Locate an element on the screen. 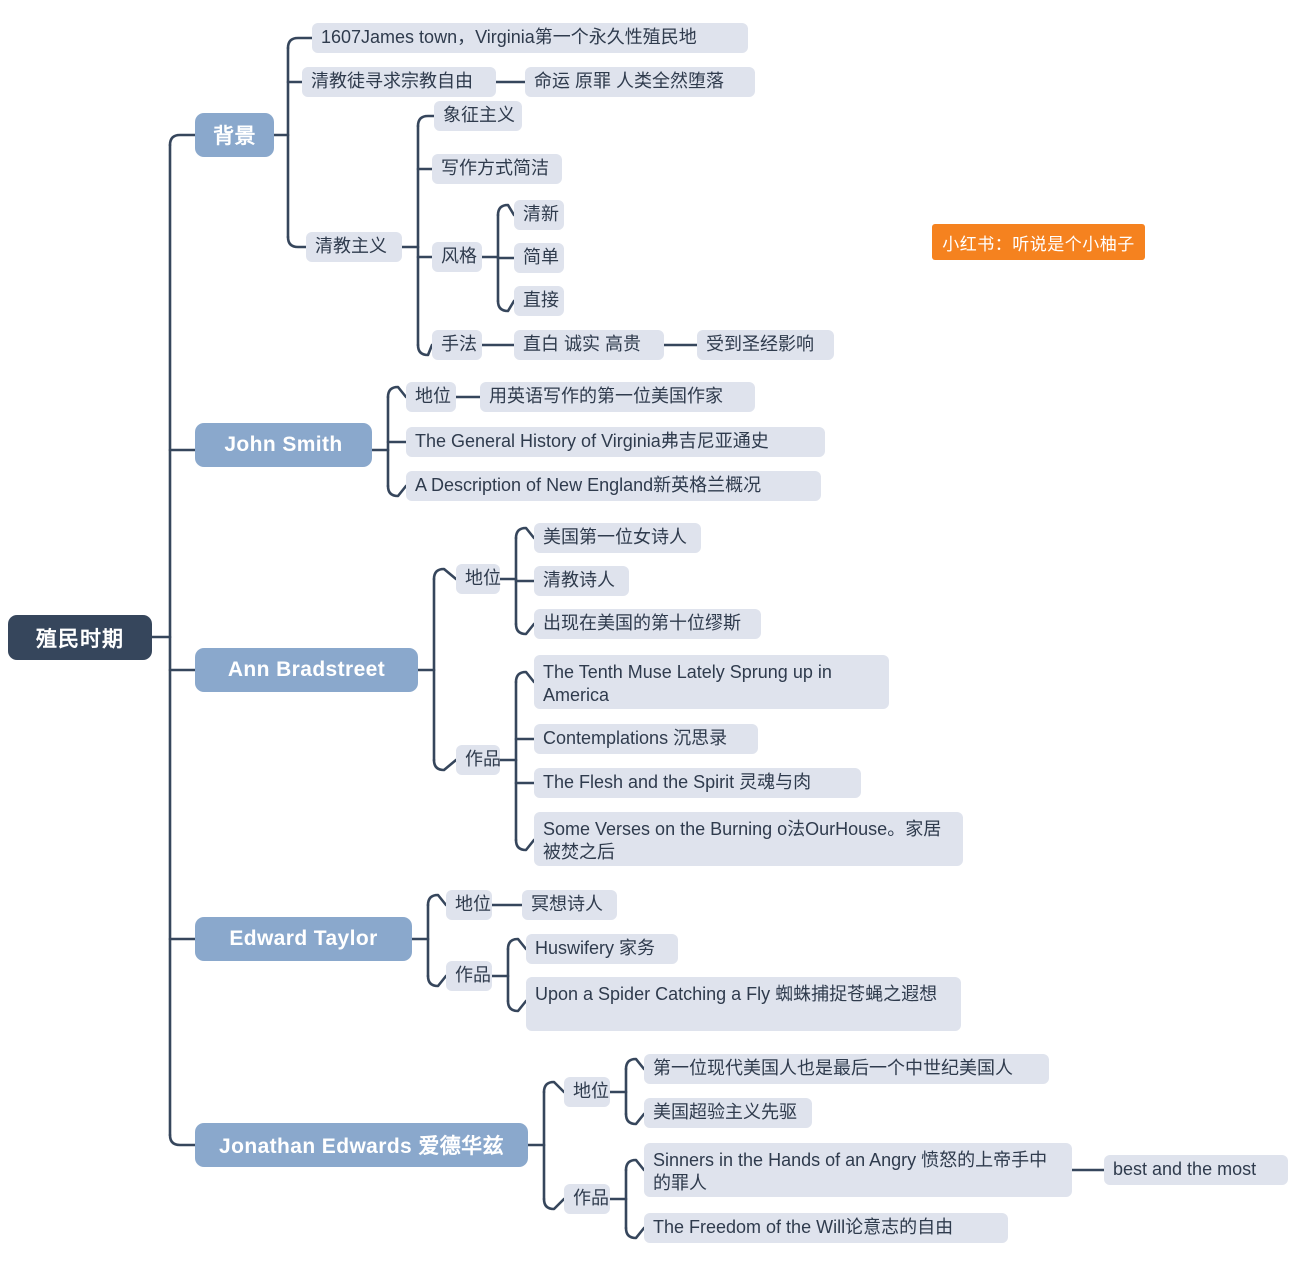  leaf-je-best-and-the-most: best and the most is located at coordinates (1196, 1170).